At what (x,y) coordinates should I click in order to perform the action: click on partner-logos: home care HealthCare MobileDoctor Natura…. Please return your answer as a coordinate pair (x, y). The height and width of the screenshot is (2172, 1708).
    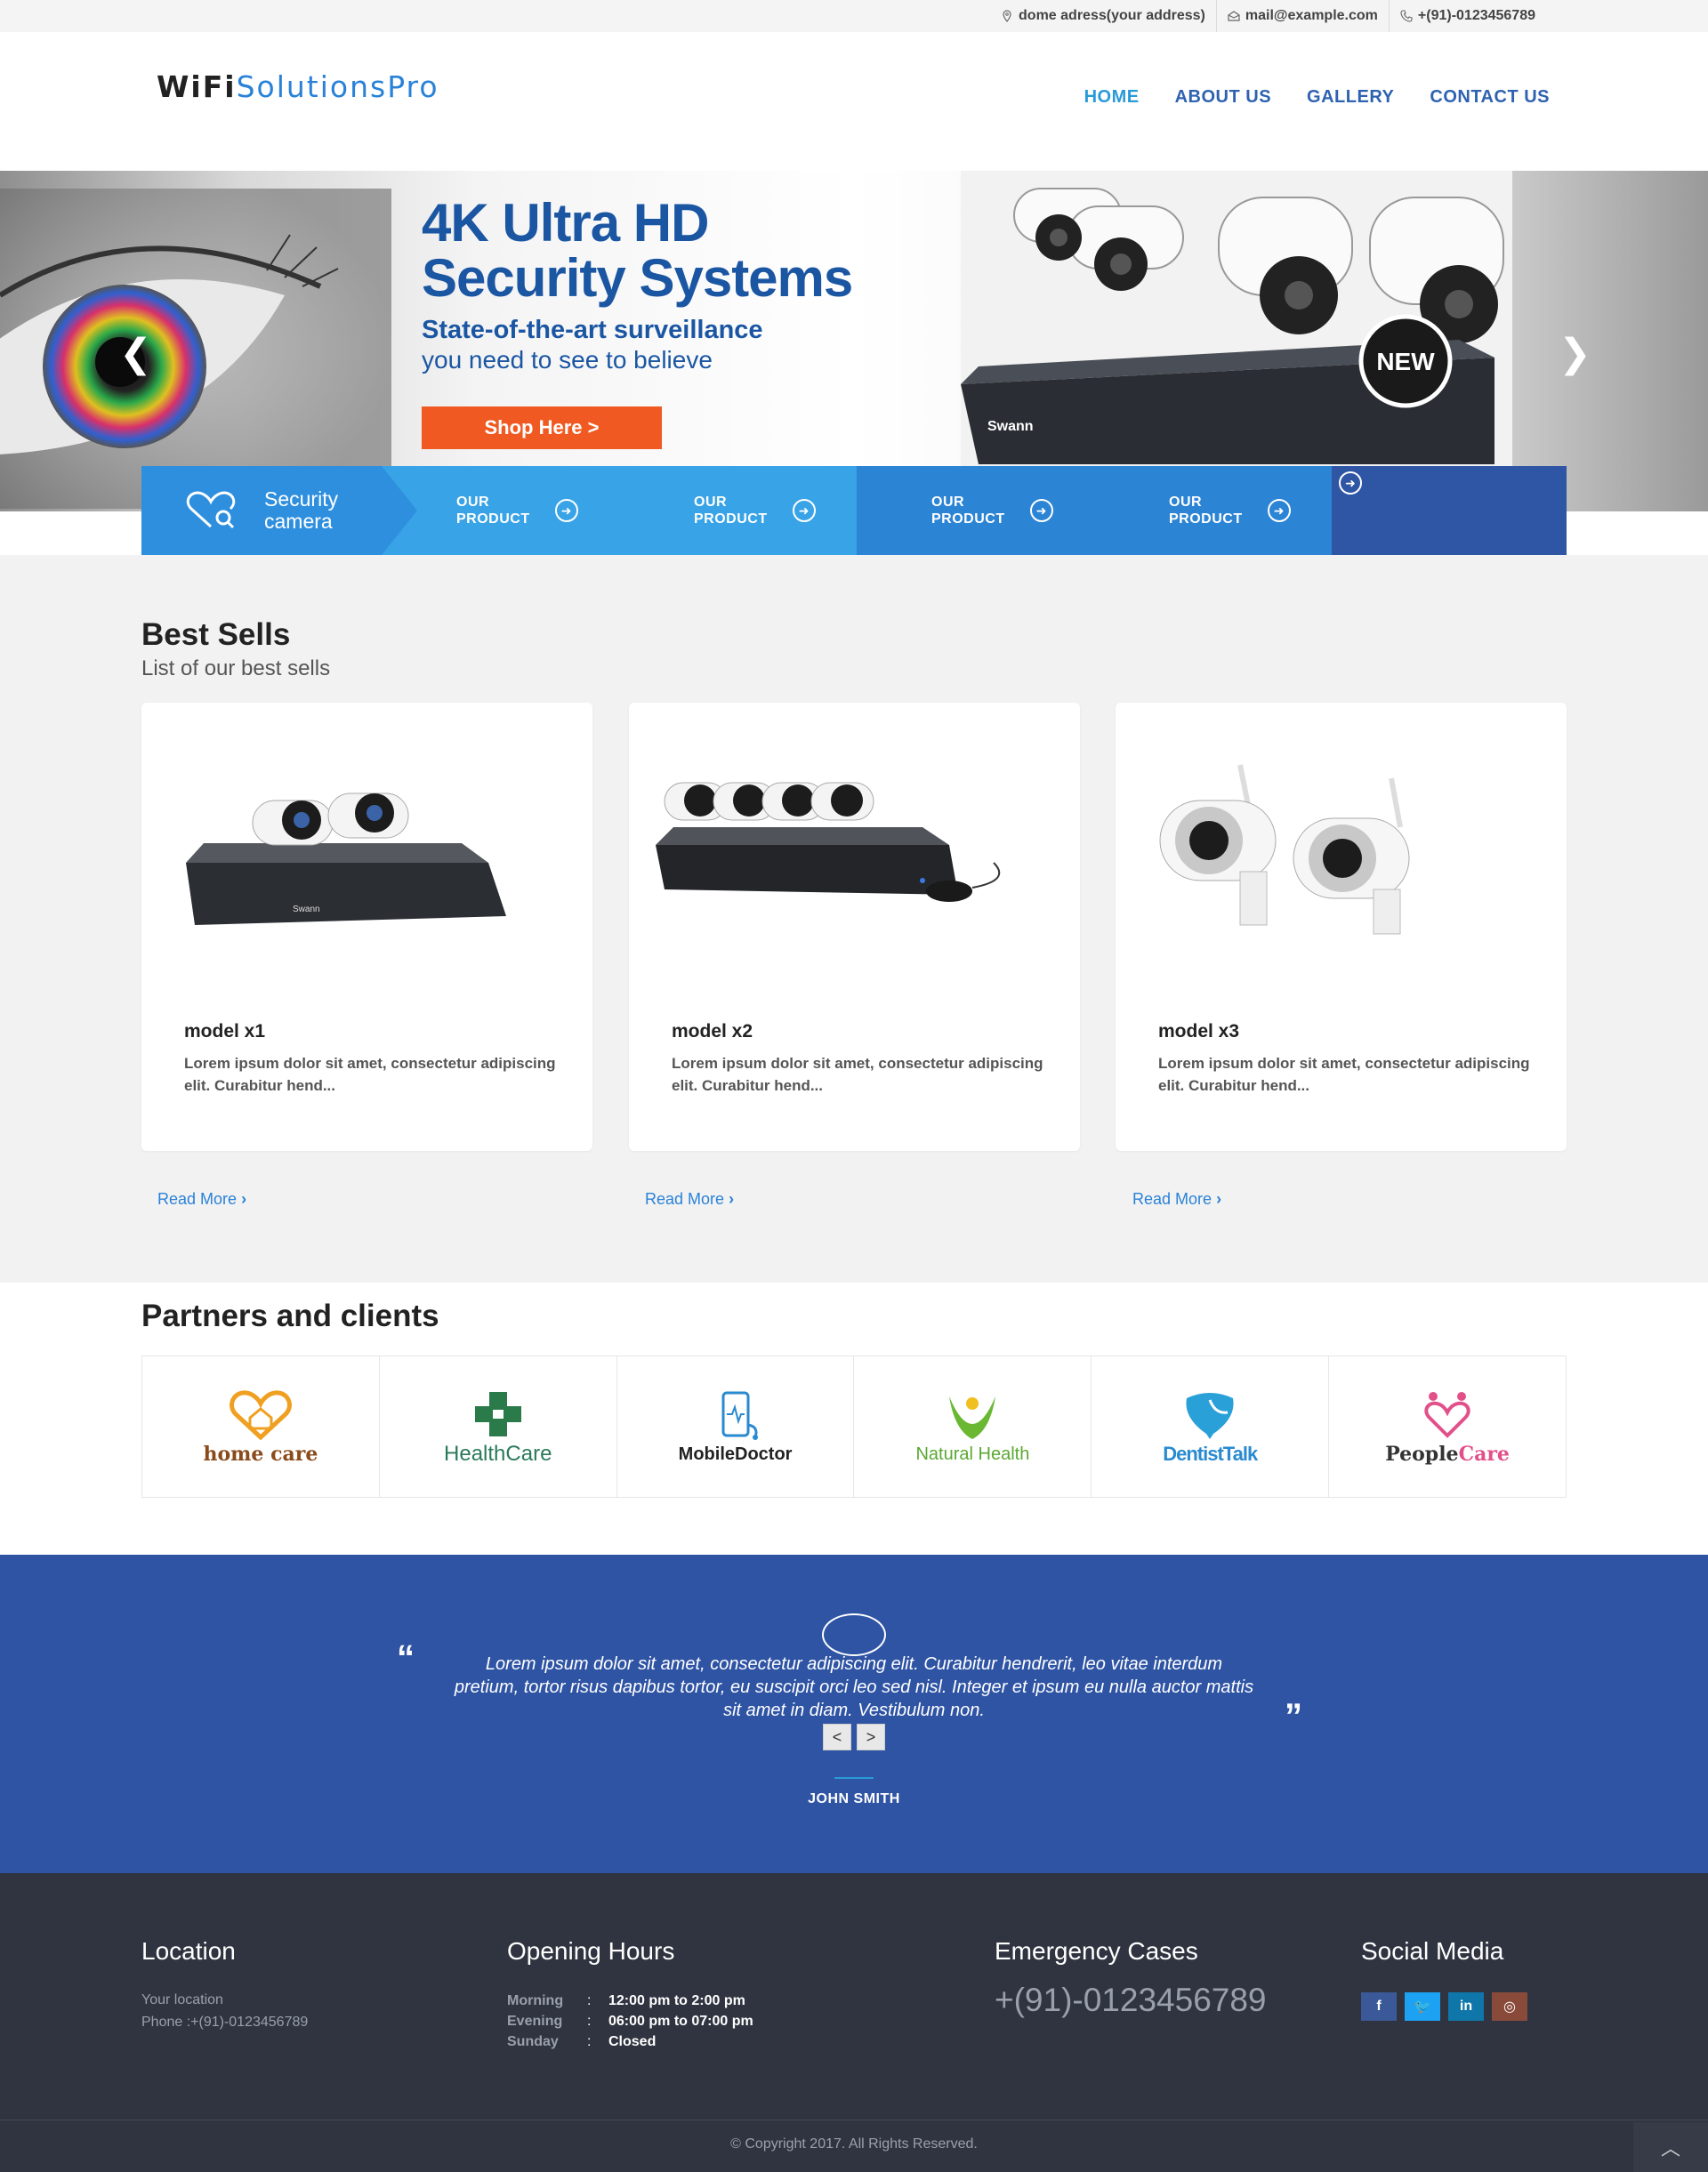
    Looking at the image, I should click on (854, 1427).